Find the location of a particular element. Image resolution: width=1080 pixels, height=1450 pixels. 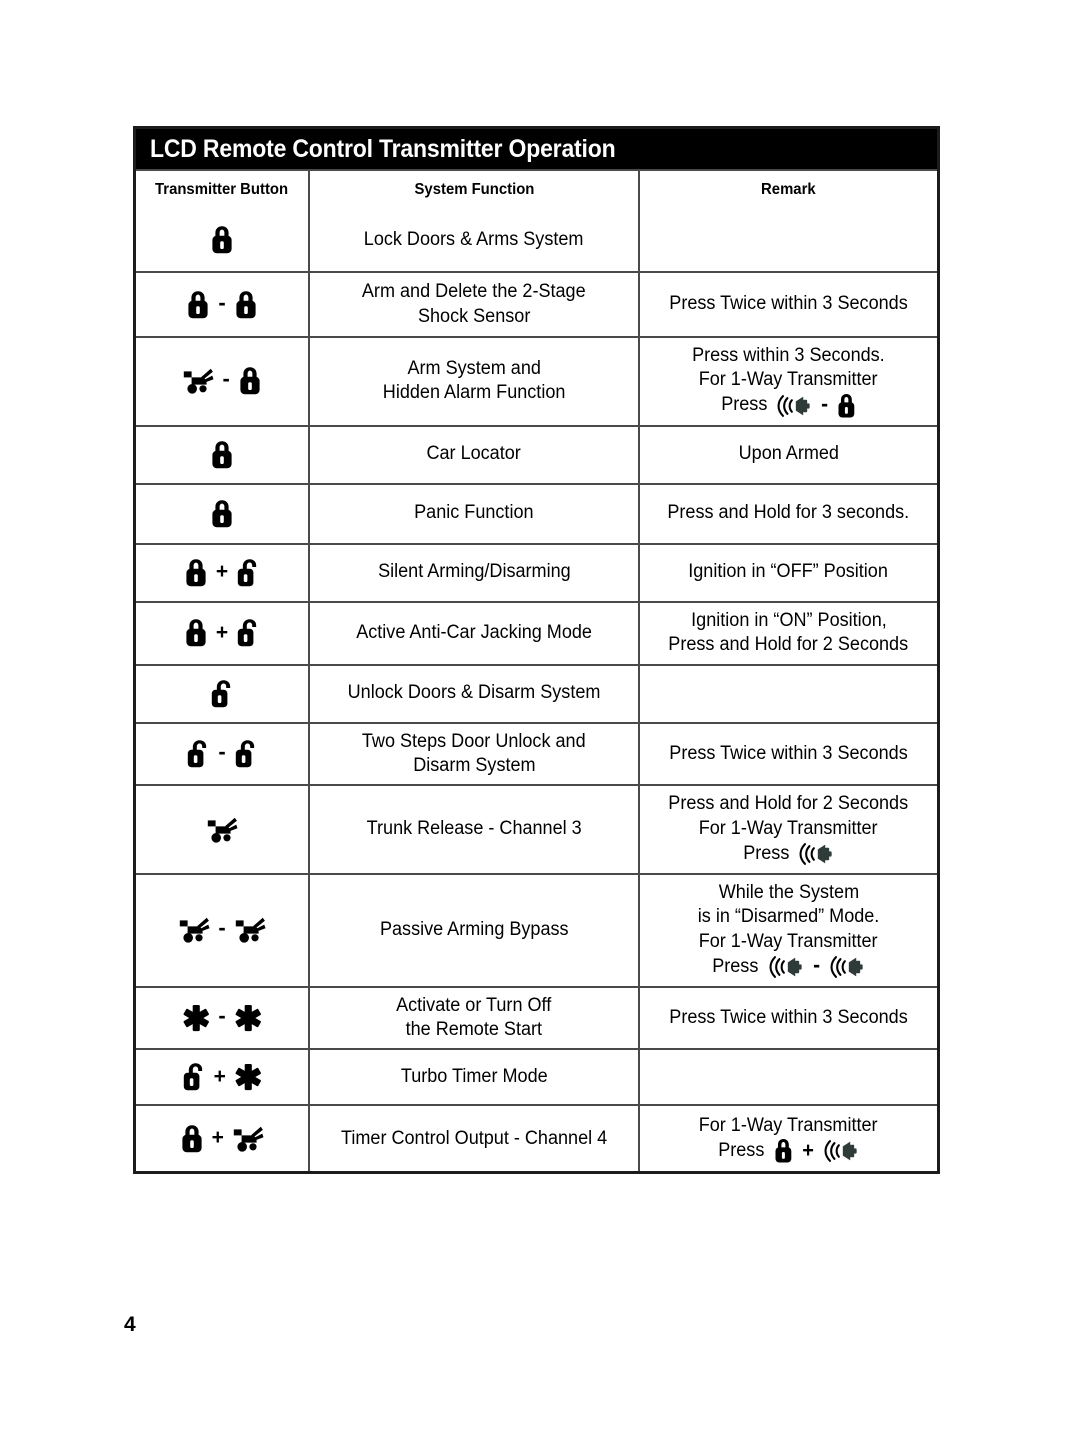

table-title-bar: LCD Remote Control Transmitter Operation is located at coordinates (536, 149).